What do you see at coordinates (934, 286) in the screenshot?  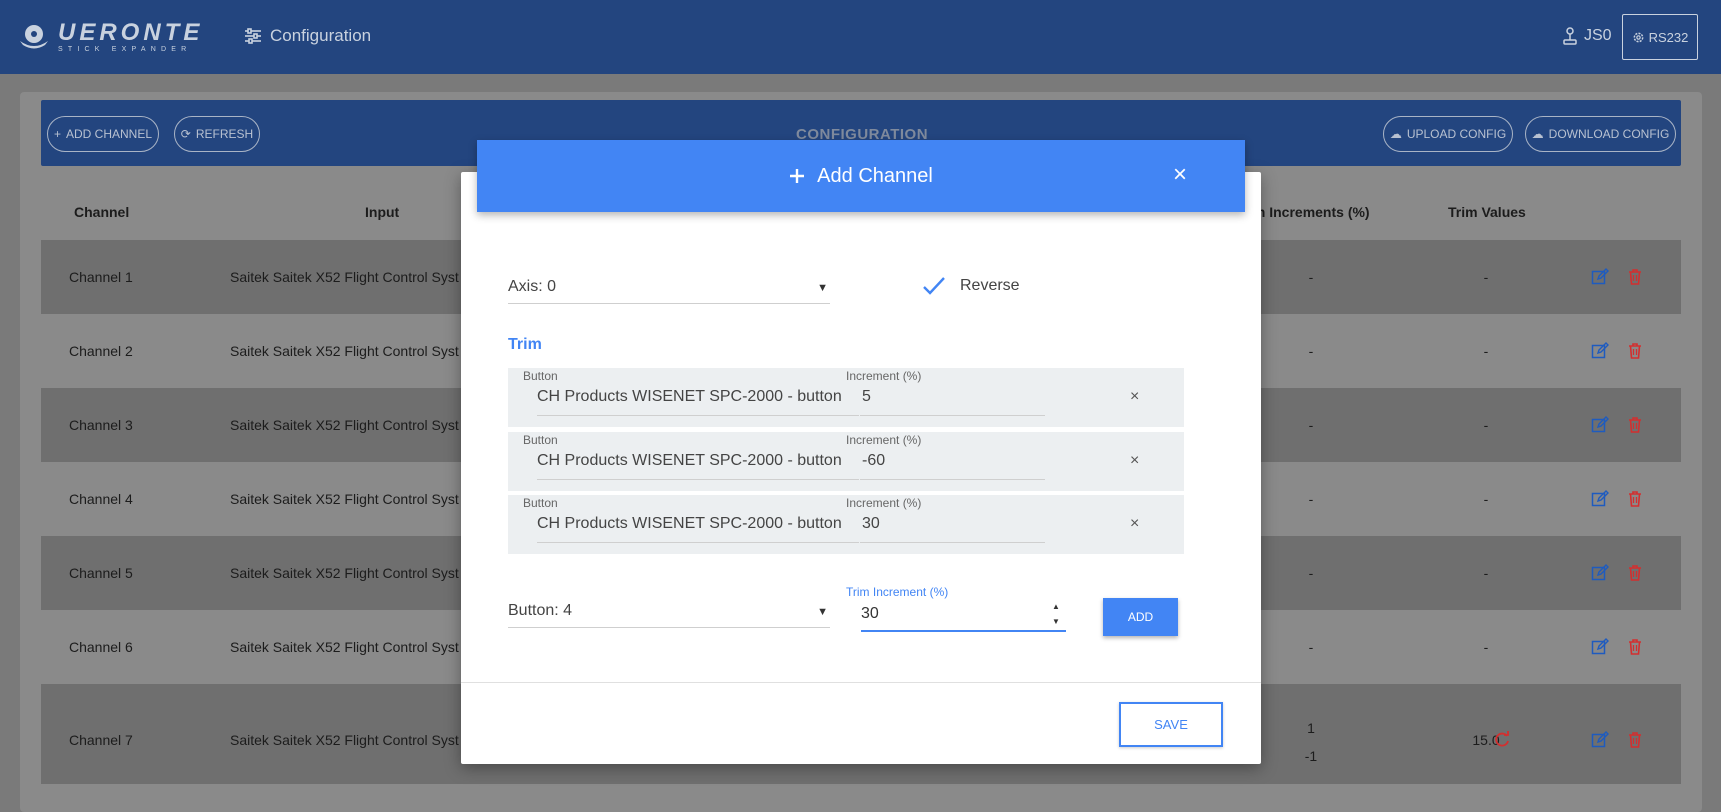 I see `checkmark-icon` at bounding box center [934, 286].